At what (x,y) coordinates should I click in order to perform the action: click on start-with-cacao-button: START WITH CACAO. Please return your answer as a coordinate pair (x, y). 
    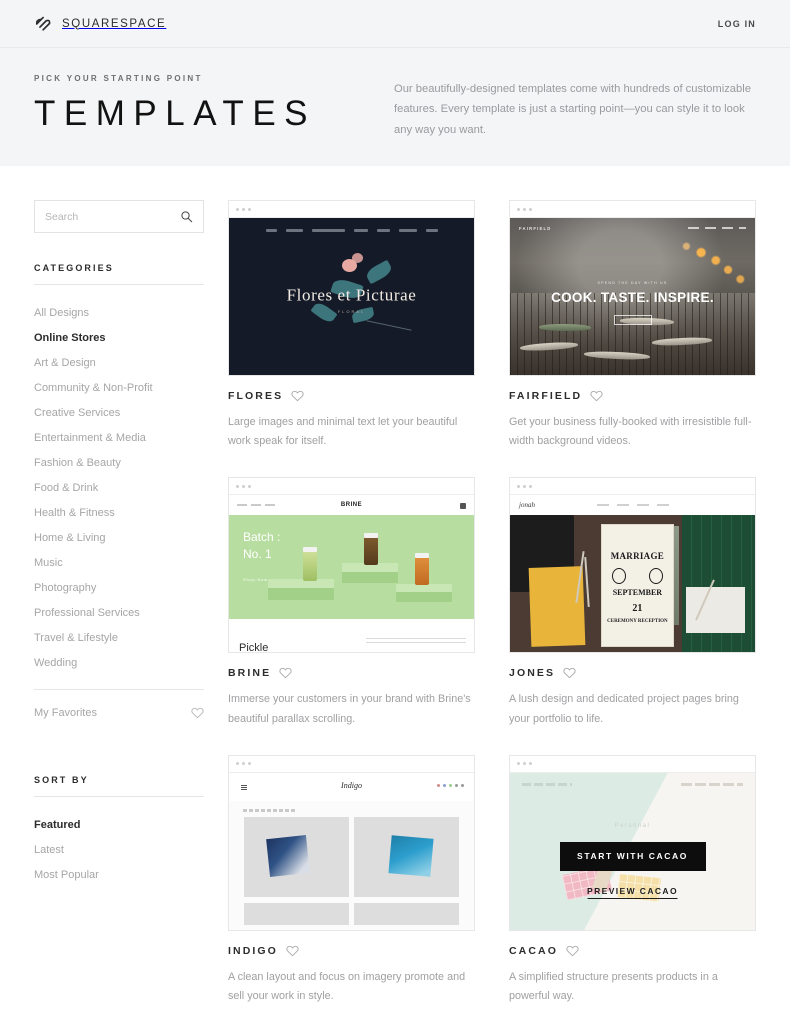
    Looking at the image, I should click on (632, 856).